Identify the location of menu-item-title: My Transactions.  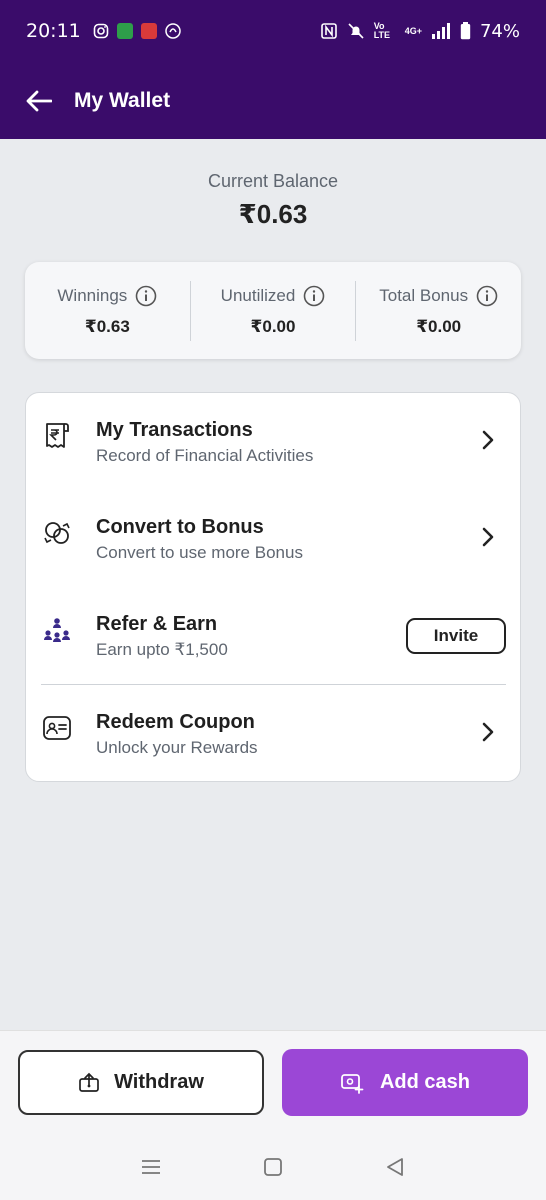
(174, 430).